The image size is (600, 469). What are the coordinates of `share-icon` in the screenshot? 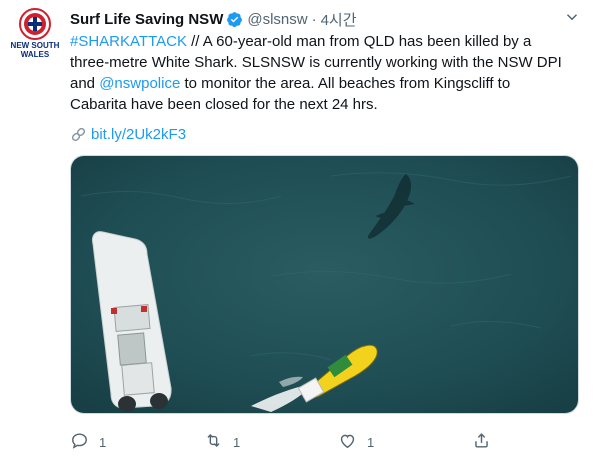 It's located at (481, 442).